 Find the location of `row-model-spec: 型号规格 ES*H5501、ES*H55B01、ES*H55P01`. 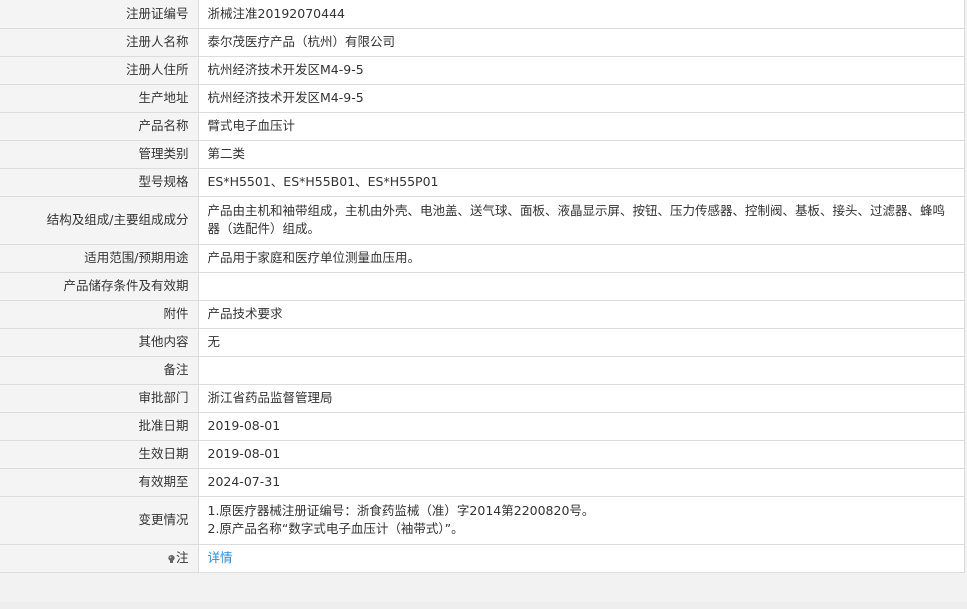

row-model-spec: 型号规格 ES*H5501、ES*H55B01、ES*H55P01 is located at coordinates (482, 182).